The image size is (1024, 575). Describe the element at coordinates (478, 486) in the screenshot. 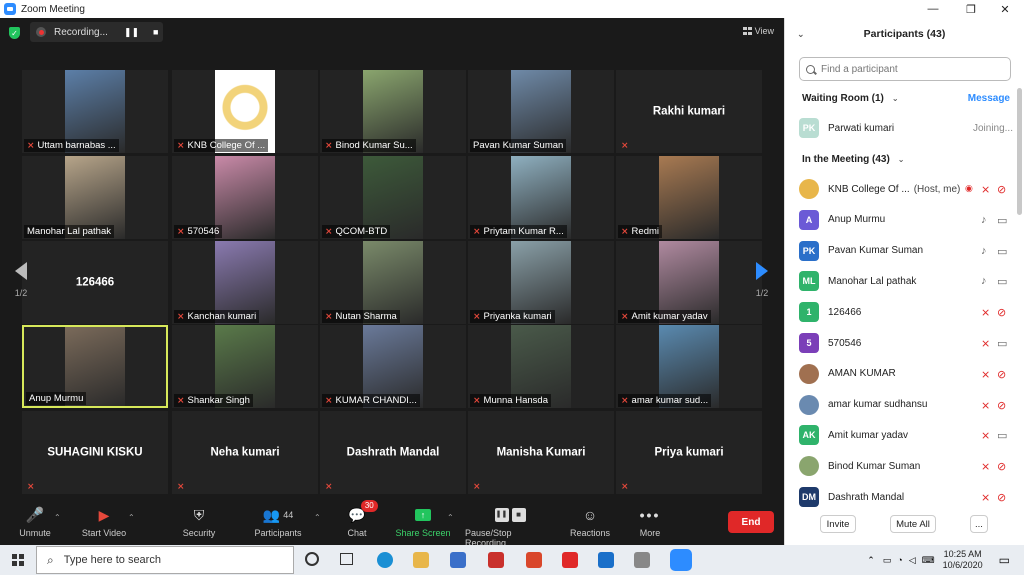

I see `tile-mute-indicator: ⨯` at that location.